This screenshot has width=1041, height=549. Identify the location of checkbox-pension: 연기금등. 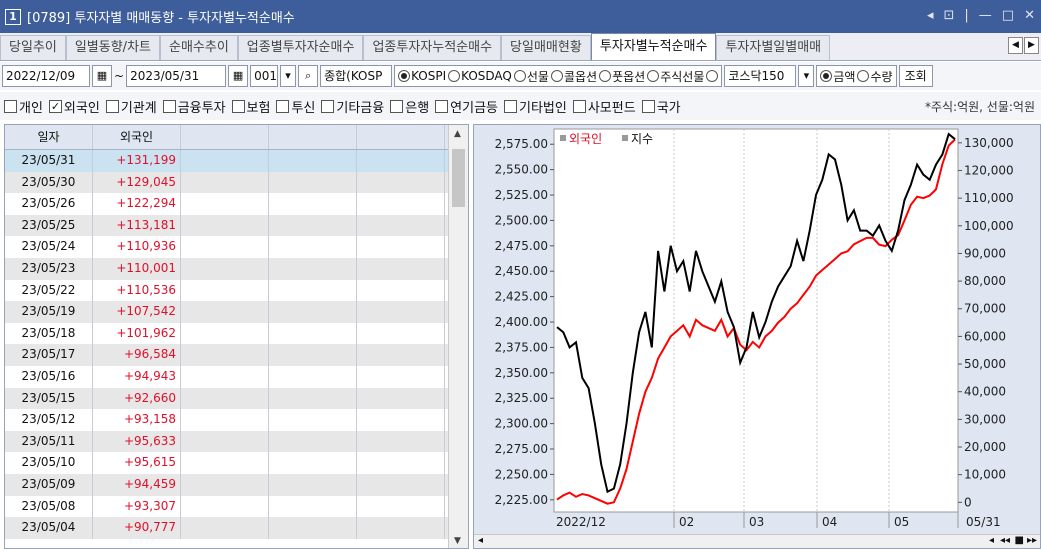
(466, 106).